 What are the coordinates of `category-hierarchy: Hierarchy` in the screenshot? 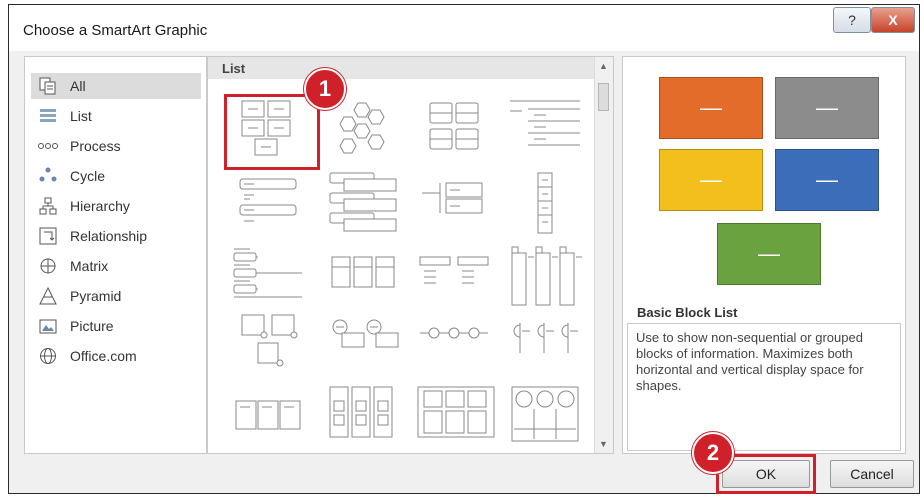 It's located at (116, 206).